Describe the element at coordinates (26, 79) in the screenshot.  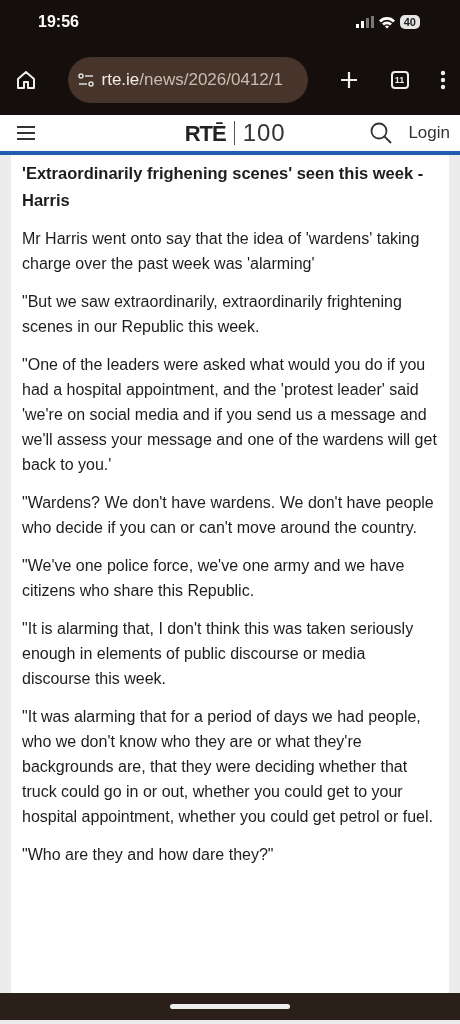
I see `home-icon` at that location.